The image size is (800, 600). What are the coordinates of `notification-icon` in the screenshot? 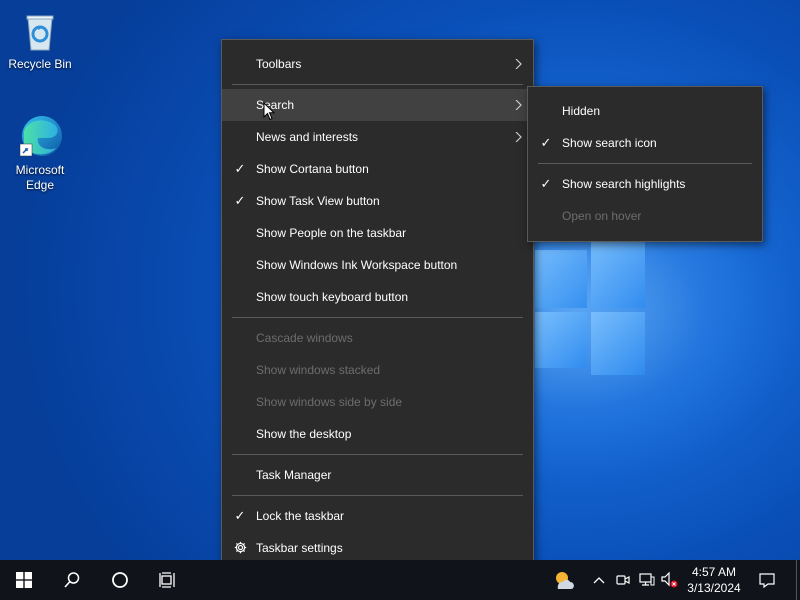 It's located at (767, 580).